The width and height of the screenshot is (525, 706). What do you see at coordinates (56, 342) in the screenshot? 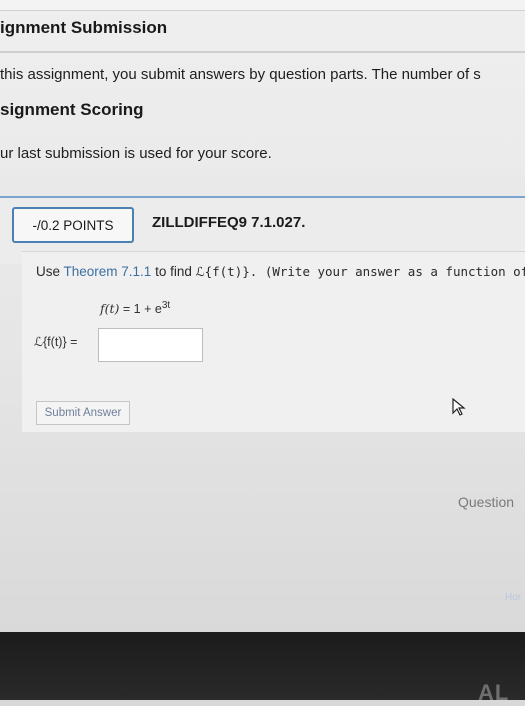
I see `answer-label: ℒ{f(t)} =` at bounding box center [56, 342].